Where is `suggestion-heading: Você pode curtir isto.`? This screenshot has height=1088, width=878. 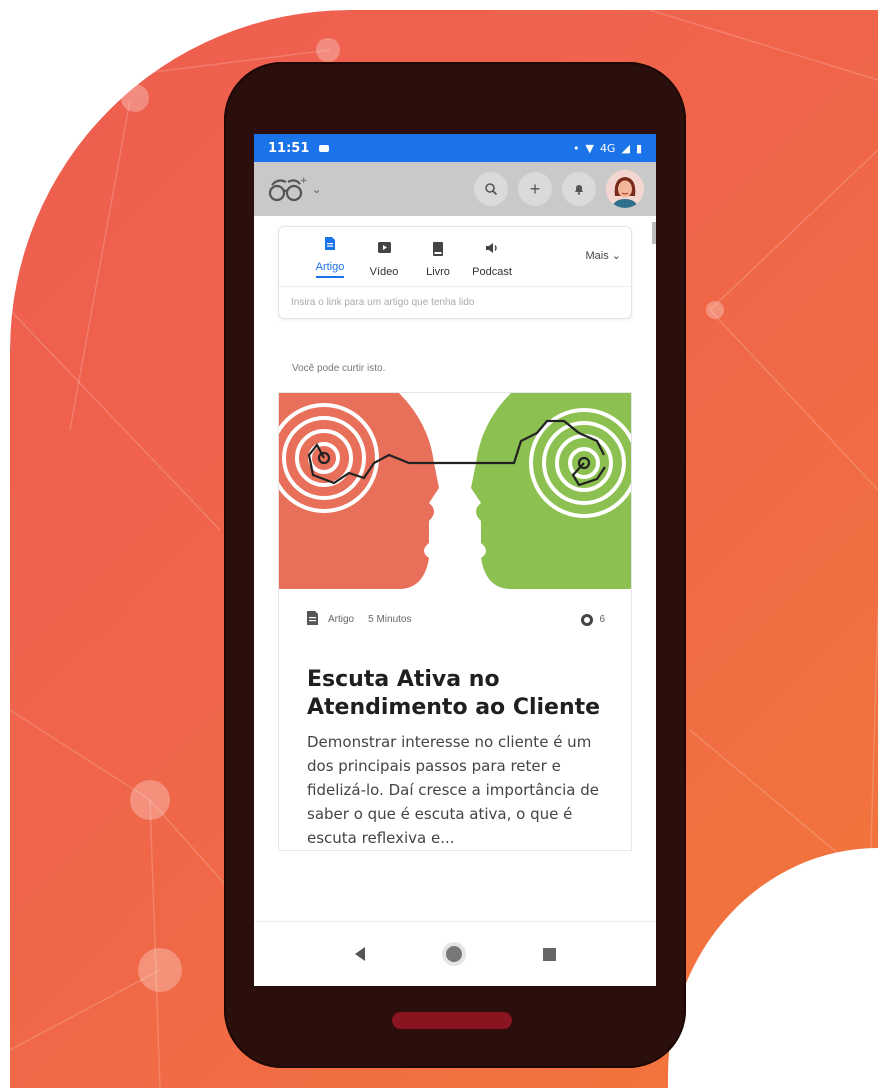 suggestion-heading: Você pode curtir isto. is located at coordinates (339, 368).